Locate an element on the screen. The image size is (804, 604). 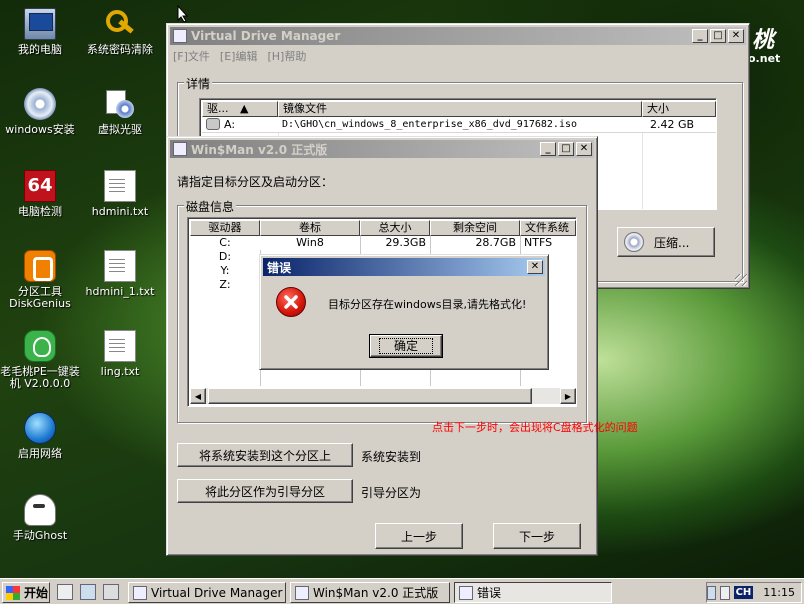
disk-info-label: 磁盘信息 is located at coordinates (210, 206).